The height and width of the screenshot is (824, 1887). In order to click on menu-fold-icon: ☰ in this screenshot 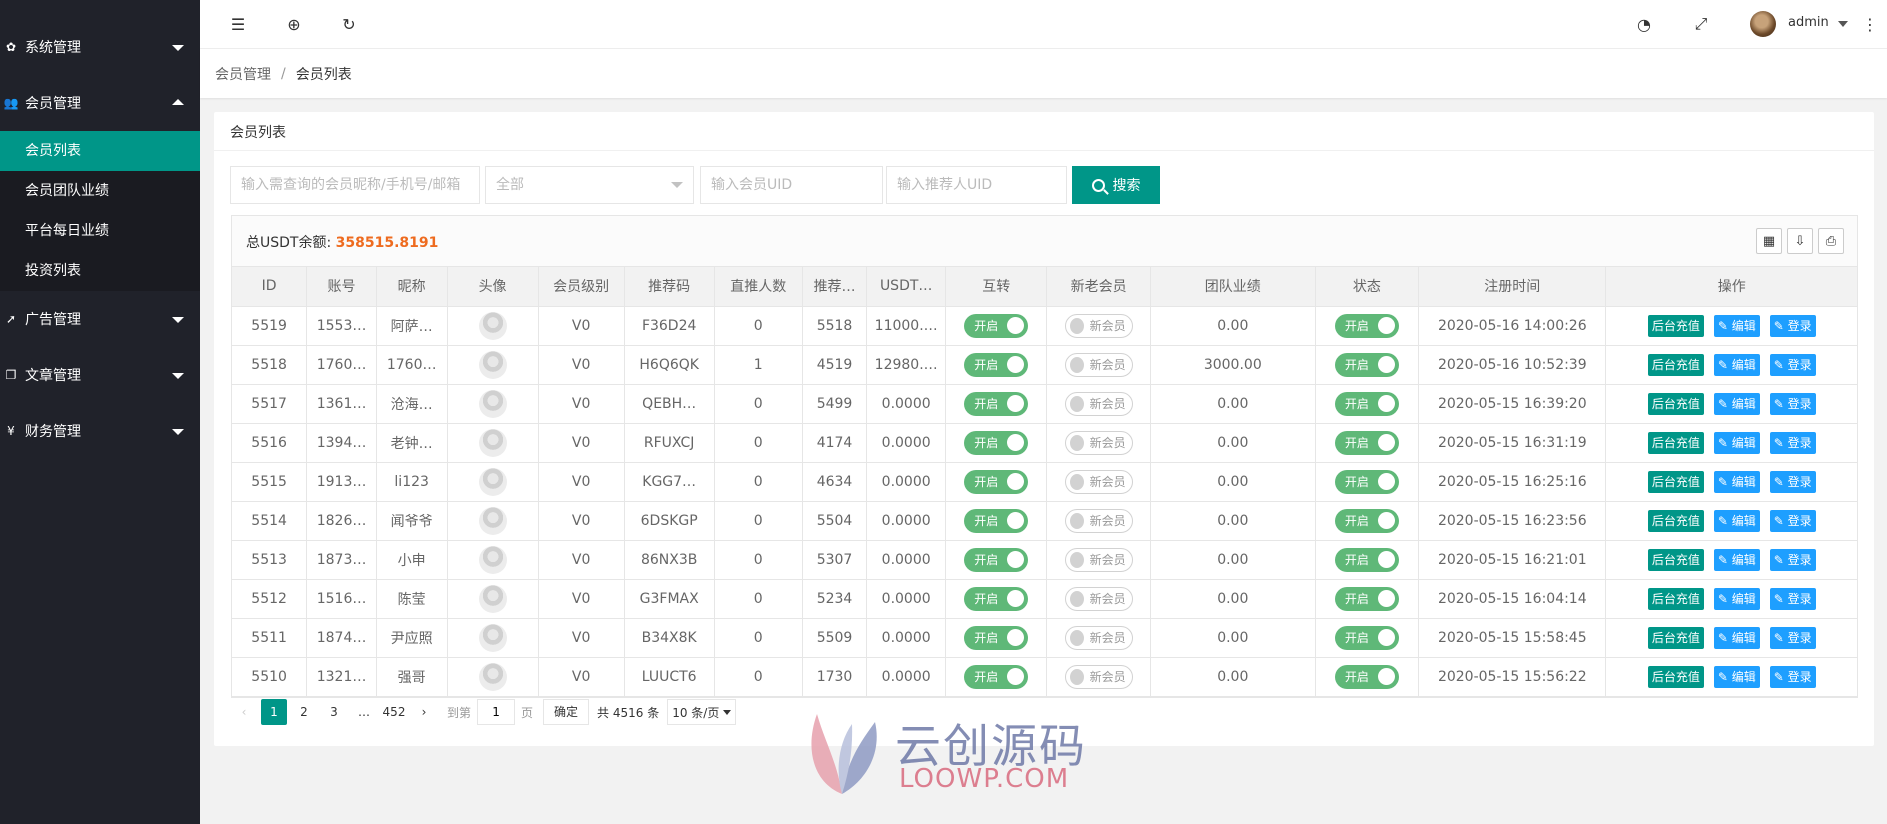, I will do `click(238, 24)`.